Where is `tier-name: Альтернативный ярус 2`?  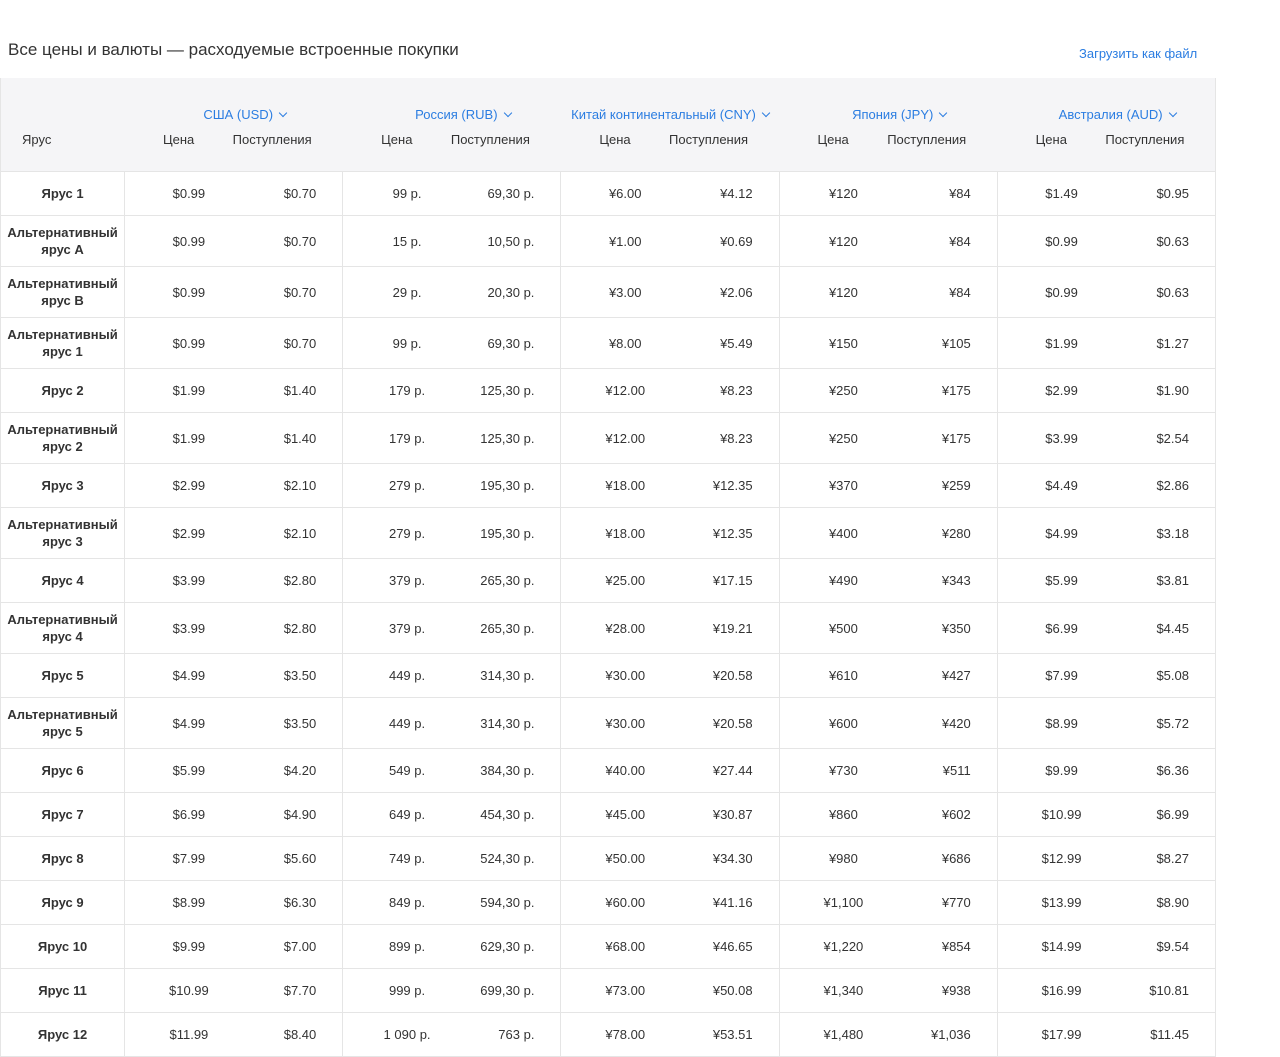 tier-name: Альтернативный ярус 2 is located at coordinates (63, 438).